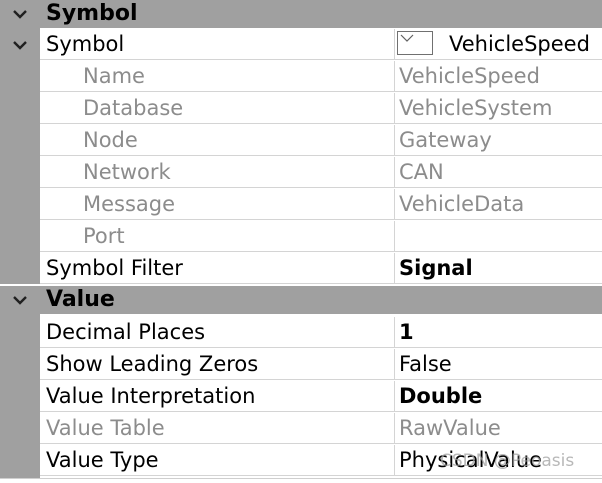 The image size is (602, 483). I want to click on property-name: Network, so click(127, 172).